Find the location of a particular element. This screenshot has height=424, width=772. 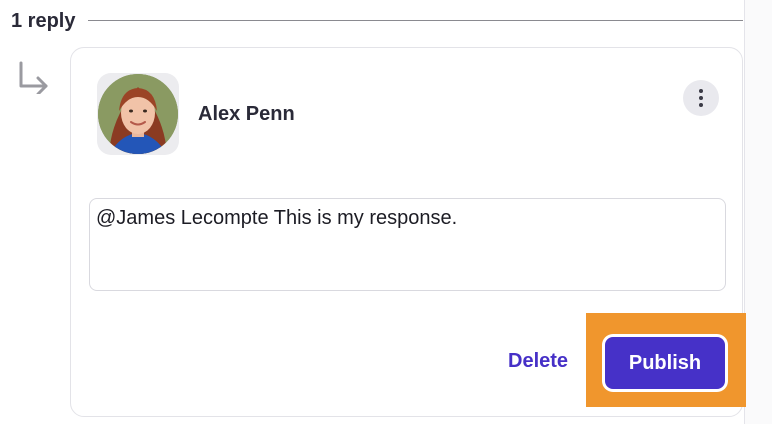

replies-count: 1 reply is located at coordinates (43, 20).